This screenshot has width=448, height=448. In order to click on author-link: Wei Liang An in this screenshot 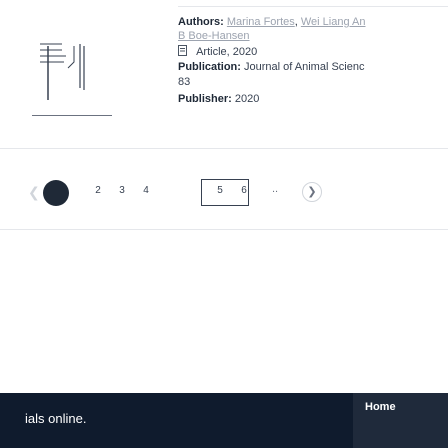, I will do `click(333, 22)`.